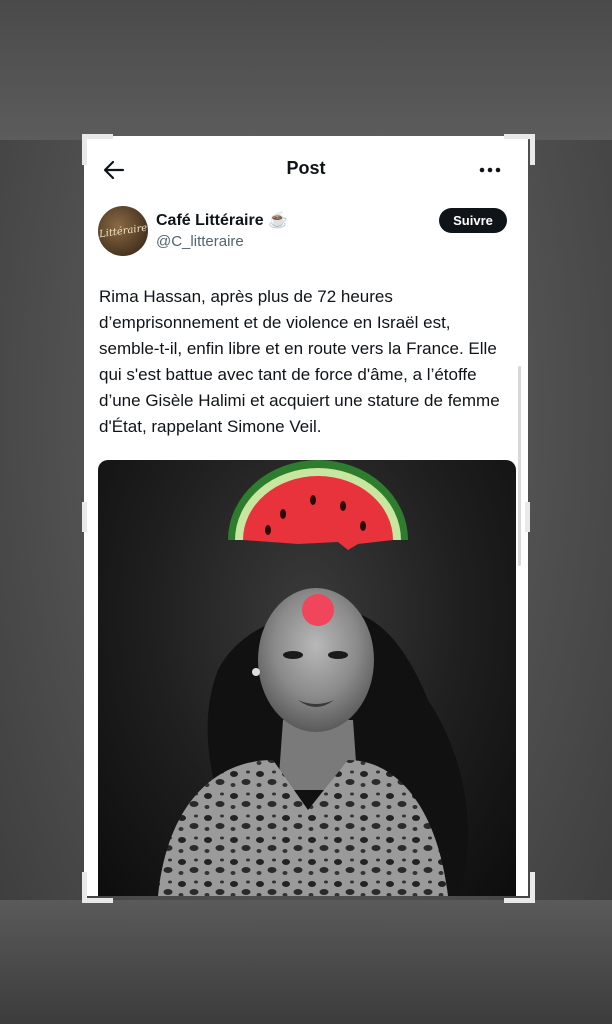  Describe the element at coordinates (519, 466) in the screenshot. I see `scrollbar` at that location.